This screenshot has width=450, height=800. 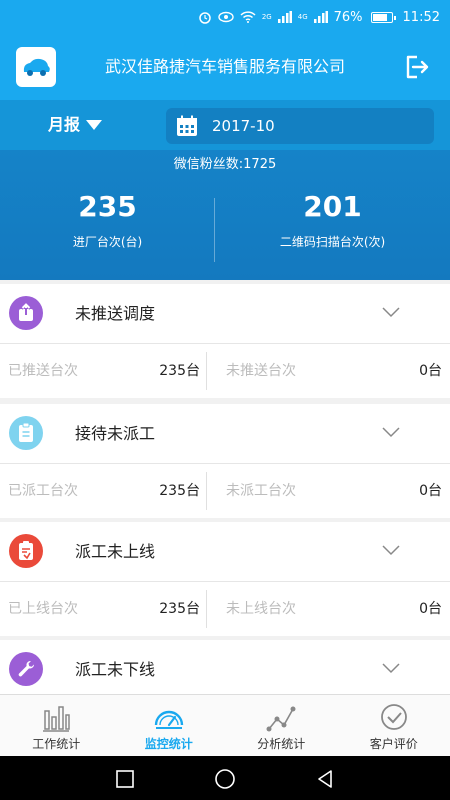 What do you see at coordinates (225, 491) in the screenshot?
I see `card-body: 已派工台次 235台 未派工台次 0台` at bounding box center [225, 491].